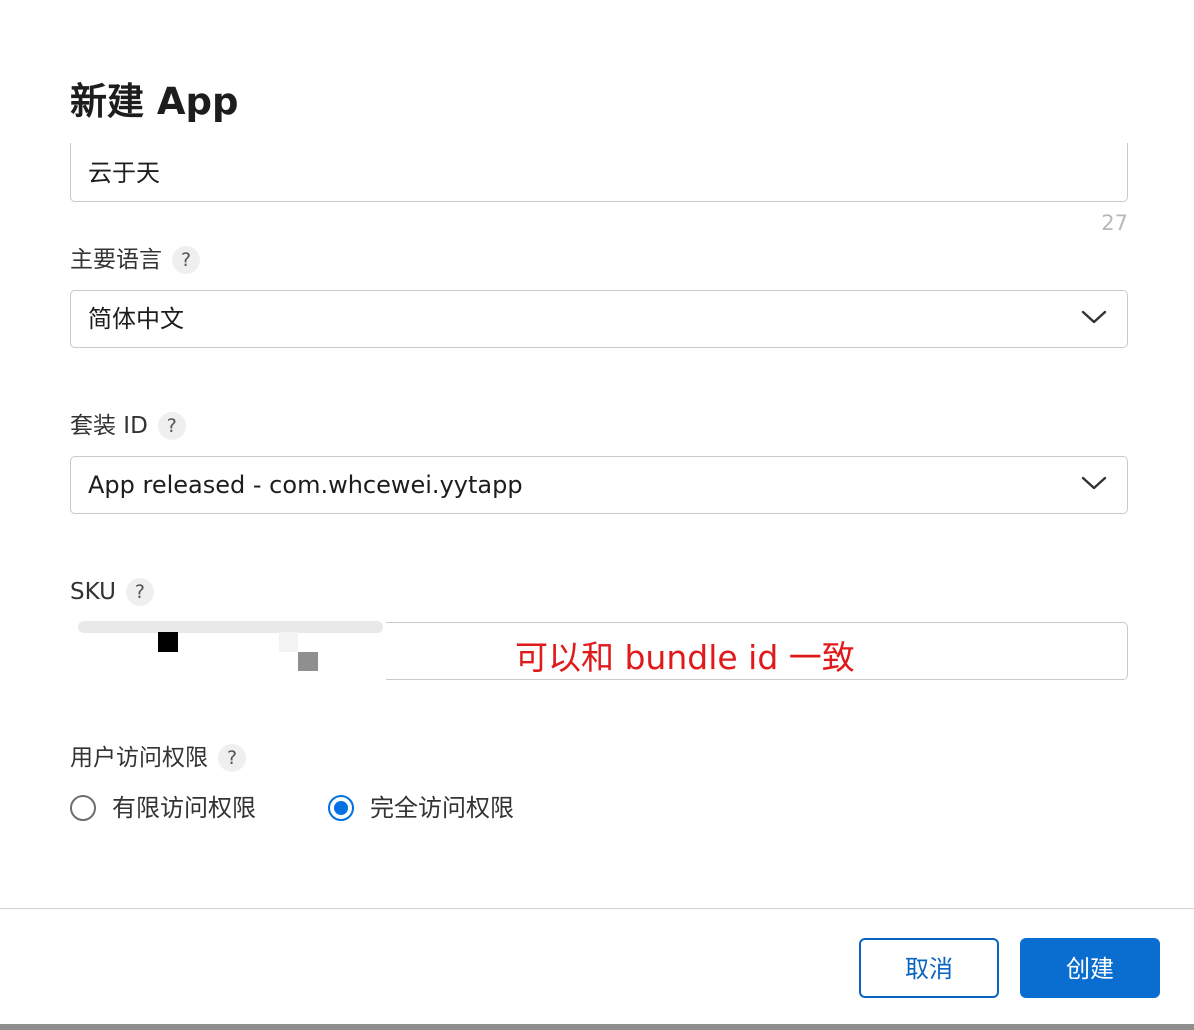  Describe the element at coordinates (599, 172) in the screenshot. I see `app-name-input: 云于天` at that location.